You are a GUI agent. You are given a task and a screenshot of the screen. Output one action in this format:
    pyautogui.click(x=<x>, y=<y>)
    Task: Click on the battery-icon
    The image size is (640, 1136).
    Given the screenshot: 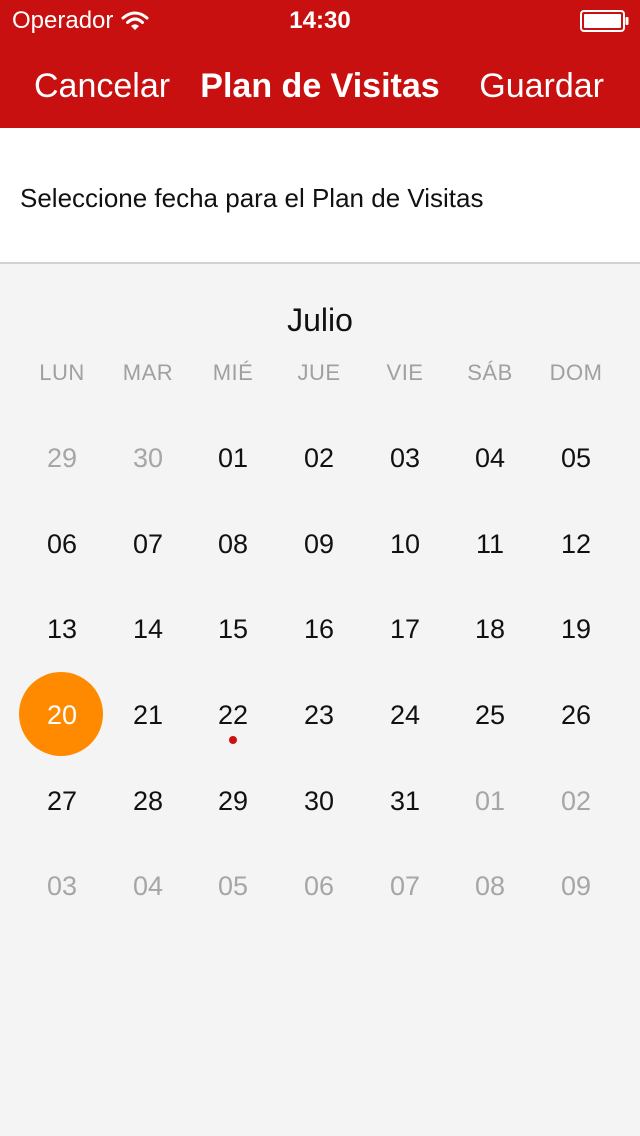 What is the action you would take?
    pyautogui.click(x=604, y=21)
    